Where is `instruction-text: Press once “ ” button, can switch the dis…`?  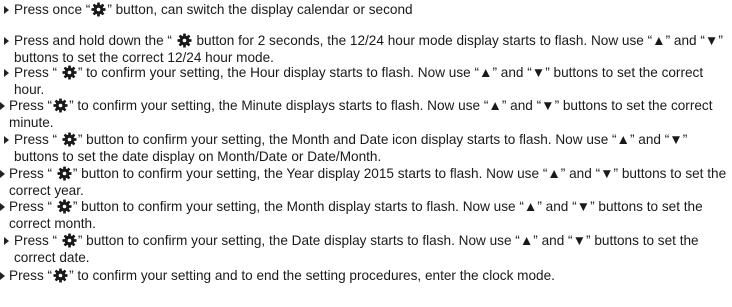
instruction-text: Press once “ ” button, can switch the dis… is located at coordinates (364, 10).